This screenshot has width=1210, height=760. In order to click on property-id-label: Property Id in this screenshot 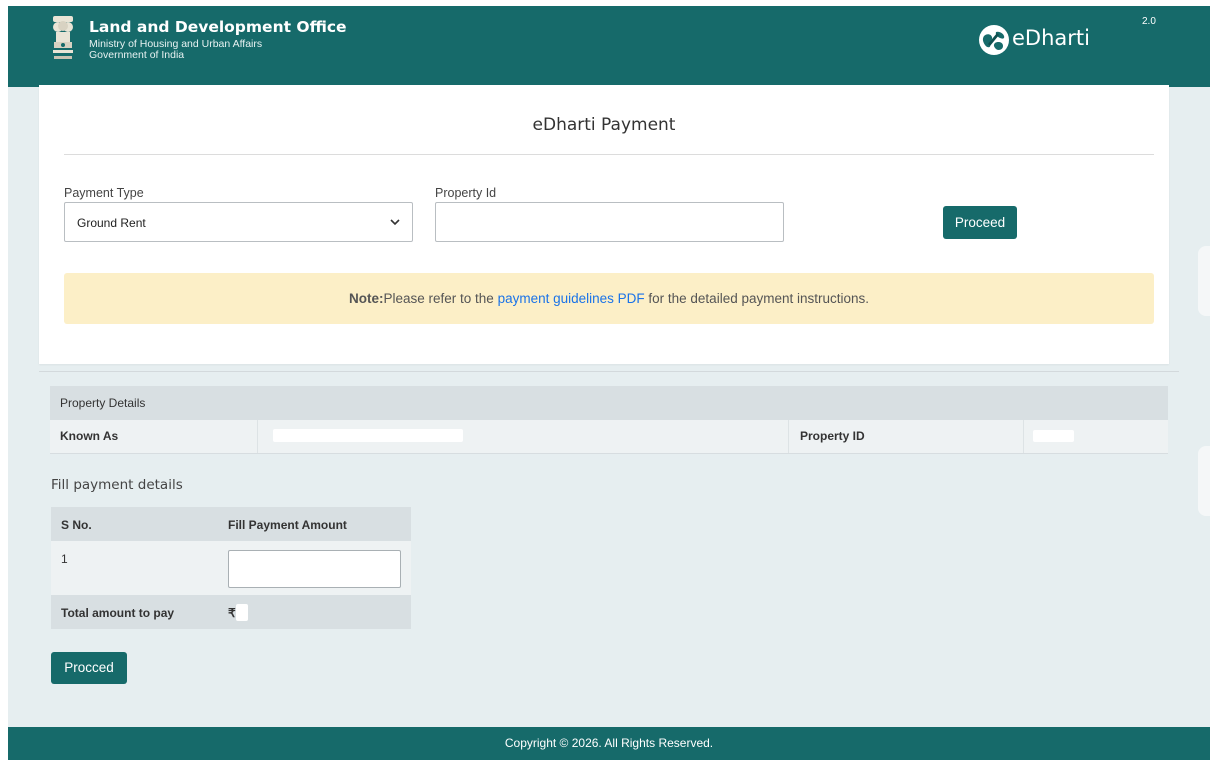, I will do `click(466, 193)`.